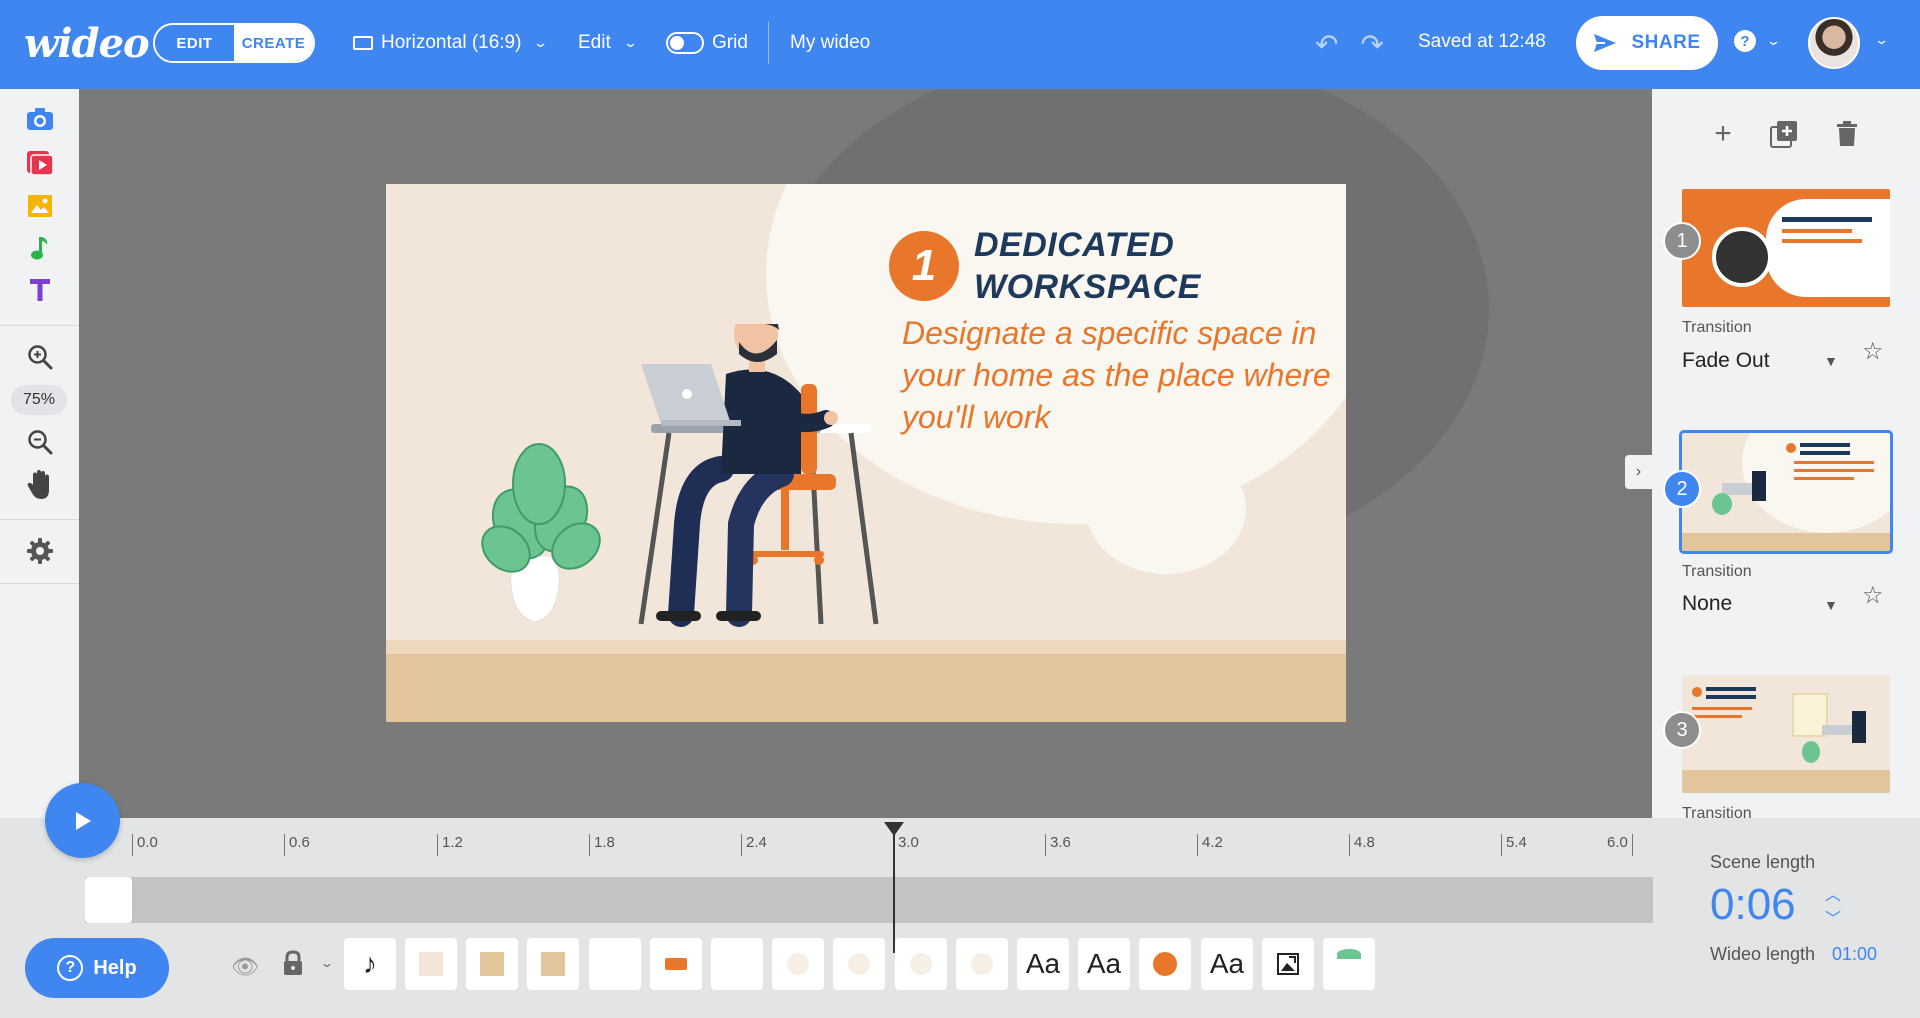 This screenshot has width=1920, height=1018. Describe the element at coordinates (363, 43) in the screenshot. I see `aspect-ratio-icon` at that location.